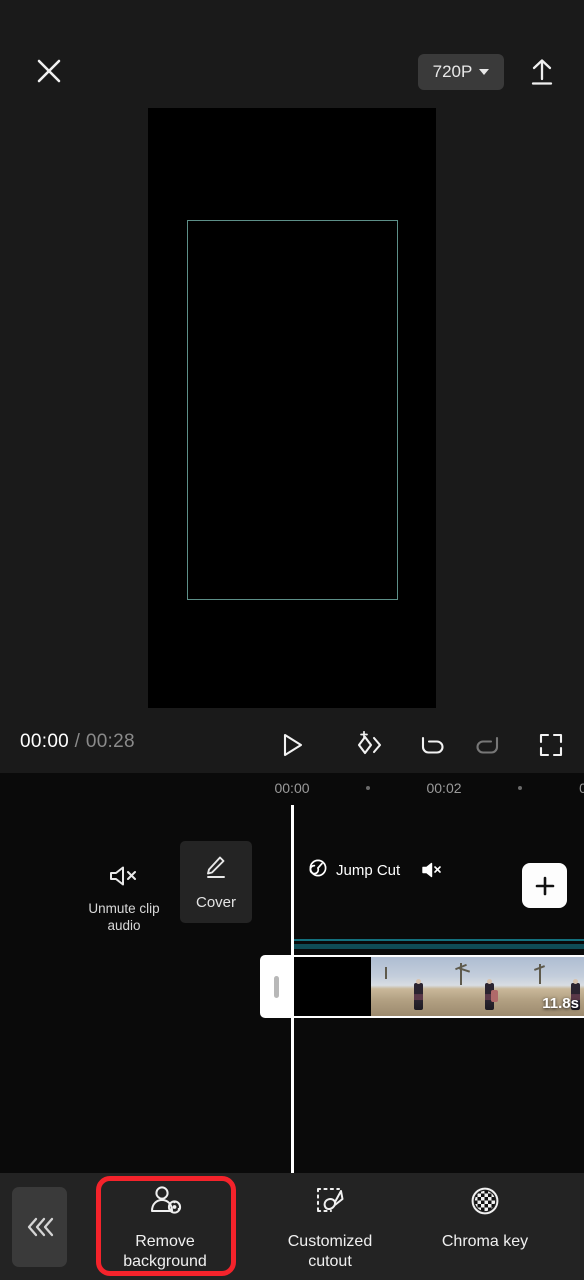 The image size is (584, 1280). I want to click on jump-cut-button: Jump Cut, so click(376, 870).